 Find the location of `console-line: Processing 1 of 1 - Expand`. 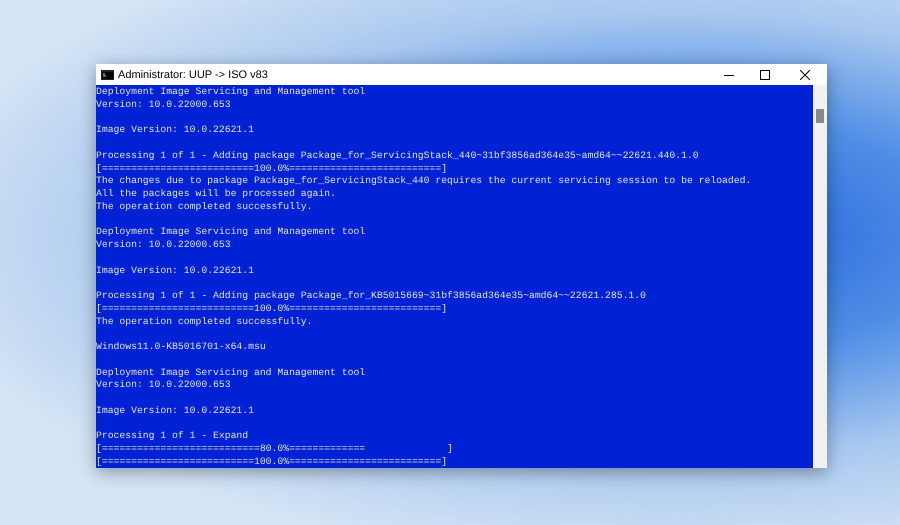

console-line: Processing 1 of 1 - Expand is located at coordinates (173, 436).